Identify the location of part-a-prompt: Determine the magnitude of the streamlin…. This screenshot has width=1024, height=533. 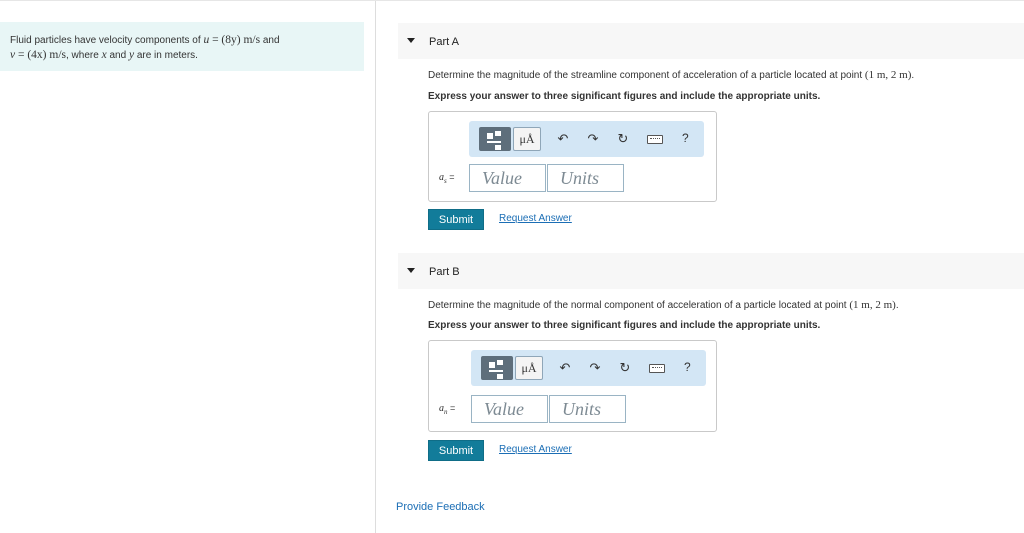
(671, 75).